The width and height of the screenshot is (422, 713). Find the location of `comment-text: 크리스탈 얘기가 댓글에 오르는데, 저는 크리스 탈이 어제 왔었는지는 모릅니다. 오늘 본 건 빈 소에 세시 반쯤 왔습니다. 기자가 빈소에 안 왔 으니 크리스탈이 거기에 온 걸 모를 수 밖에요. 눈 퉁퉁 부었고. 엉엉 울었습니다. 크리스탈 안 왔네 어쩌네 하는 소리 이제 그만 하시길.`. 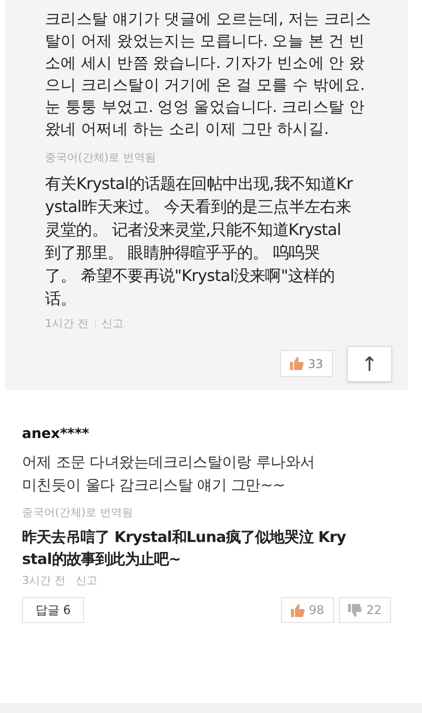

comment-text: 크리스탈 얘기가 댓글에 오르는데, 저는 크리스 탈이 어제 왔었는지는 모릅니다. 오늘 본 건 빈 소에 세시 반쯤 왔습니다. 기자가 빈소에 안 왔 으니 크리스탈이 거기에 온 걸 모를 수 밖에요. 눈 퉁퉁 부었고. 엉엉 울었습니다. 크리스탈 안 왔네 어쩌네 하는 소리 이제 그만 하시길. is located at coordinates (208, 74).